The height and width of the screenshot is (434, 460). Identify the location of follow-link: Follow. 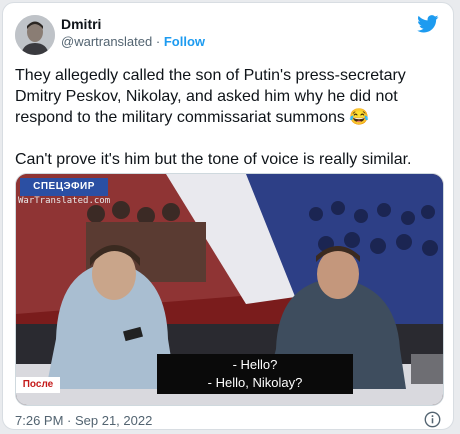
(184, 41).